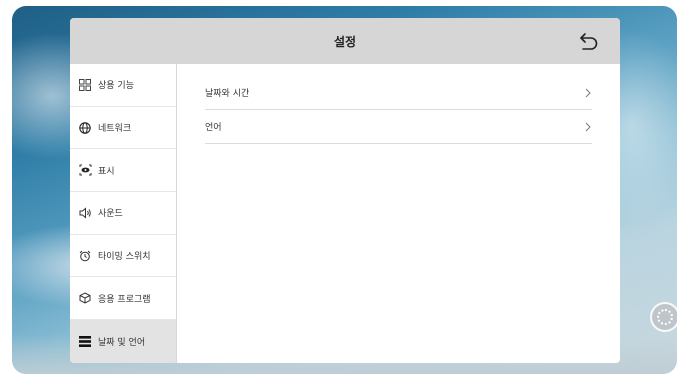  What do you see at coordinates (85, 85) in the screenshot?
I see `grid-icon` at bounding box center [85, 85].